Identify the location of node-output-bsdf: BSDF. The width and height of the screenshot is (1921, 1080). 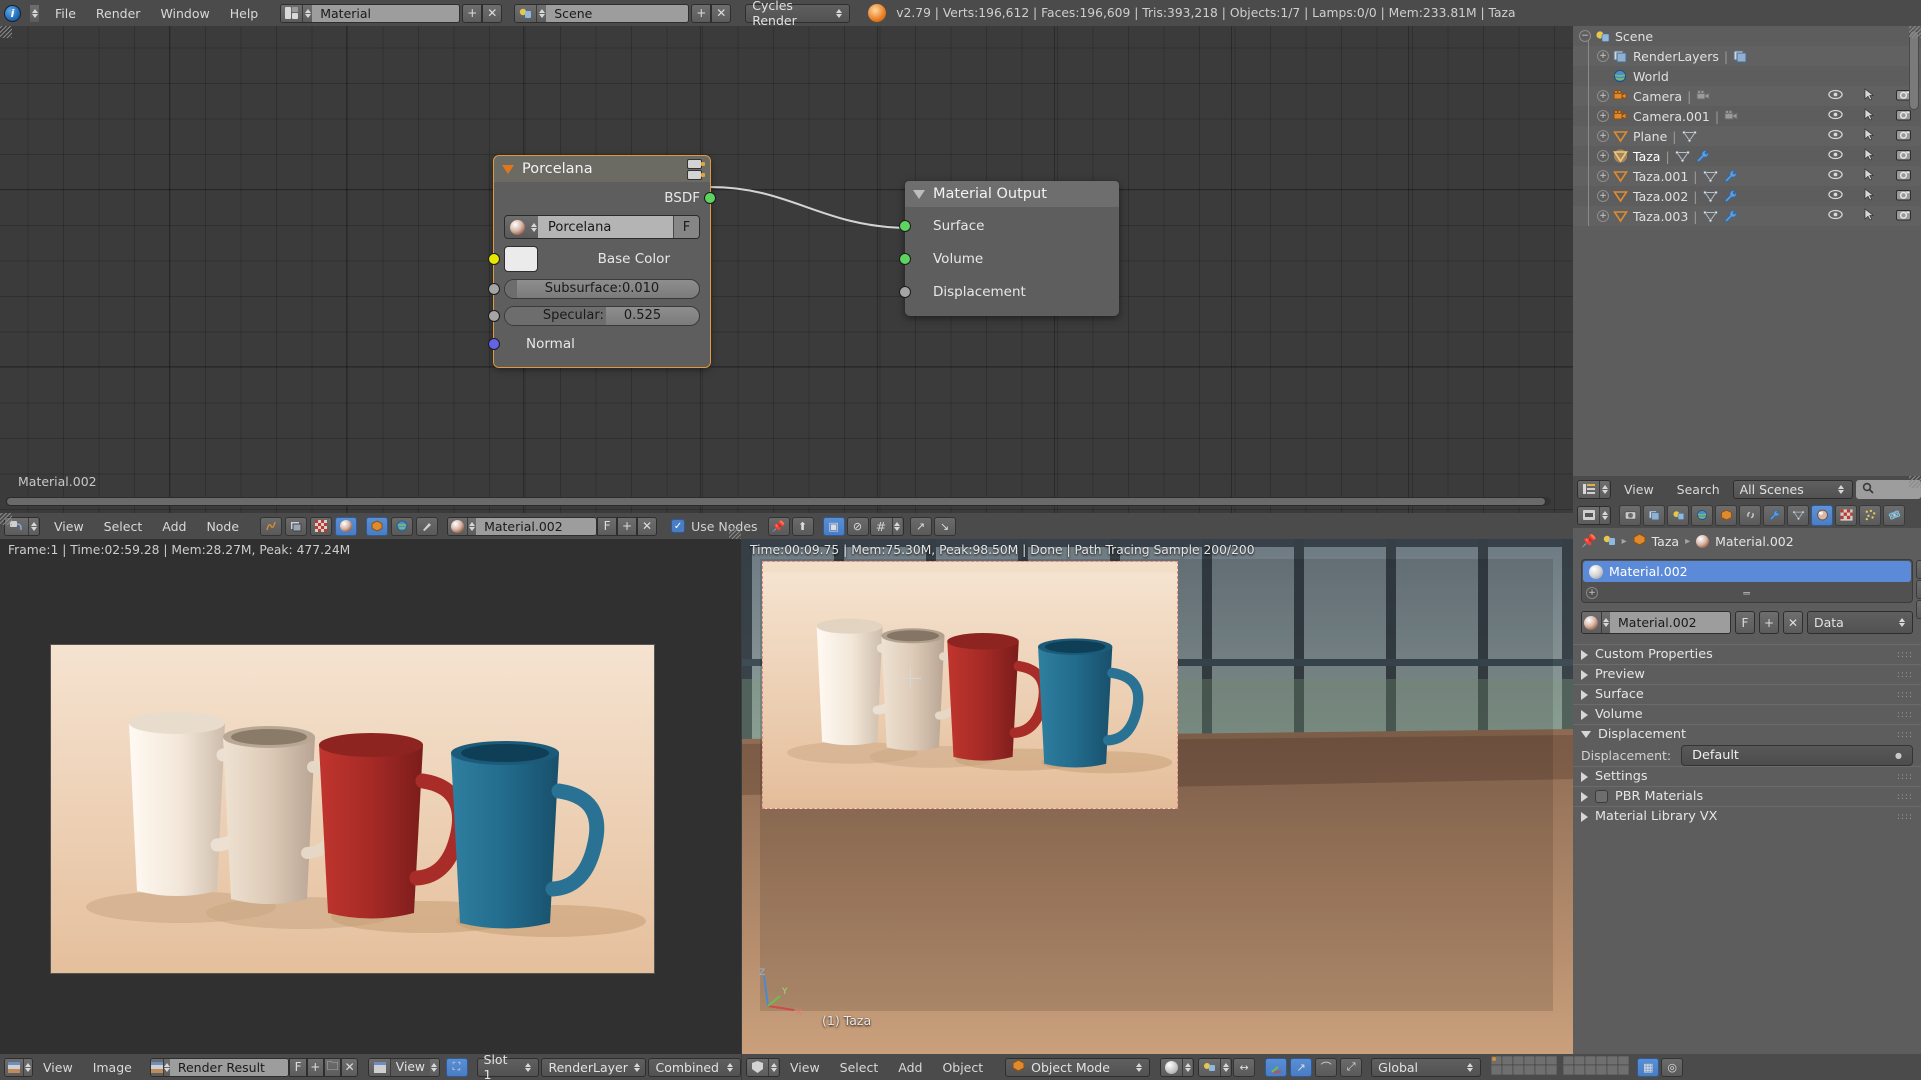
(605, 197).